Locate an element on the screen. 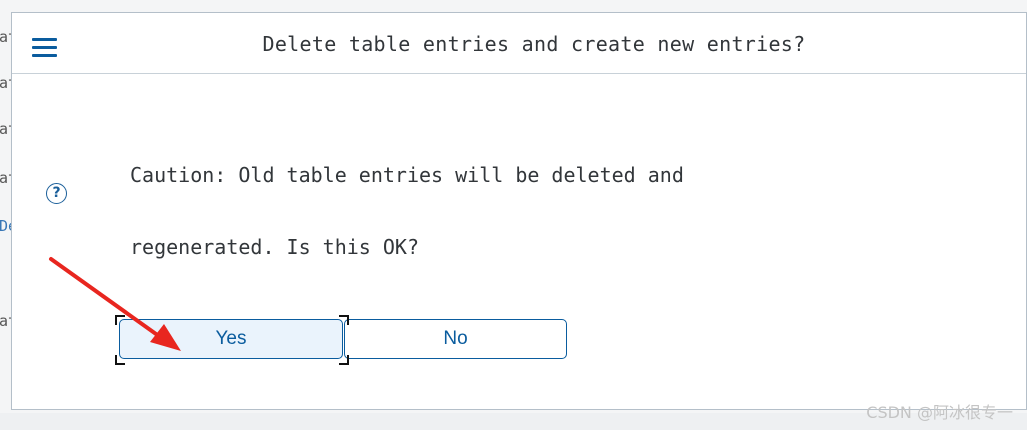  question-circle-icon: ? is located at coordinates (56, 193).